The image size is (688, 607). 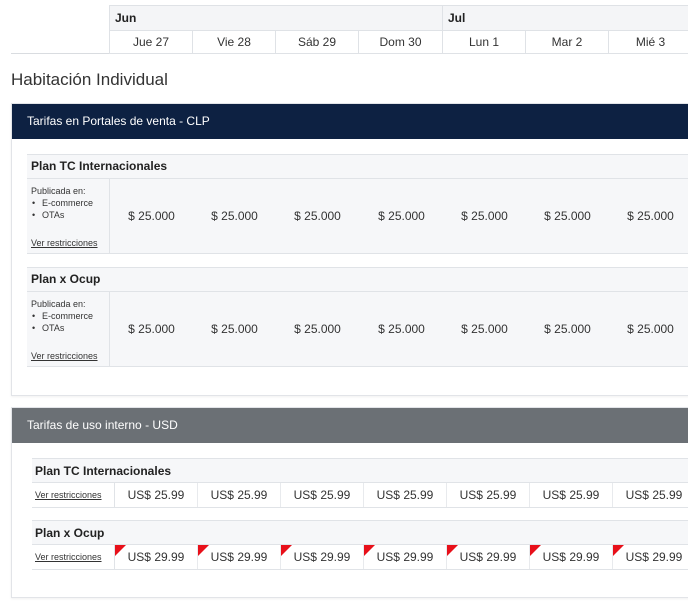 I want to click on day-column-header: Sáb 29, so click(x=317, y=42).